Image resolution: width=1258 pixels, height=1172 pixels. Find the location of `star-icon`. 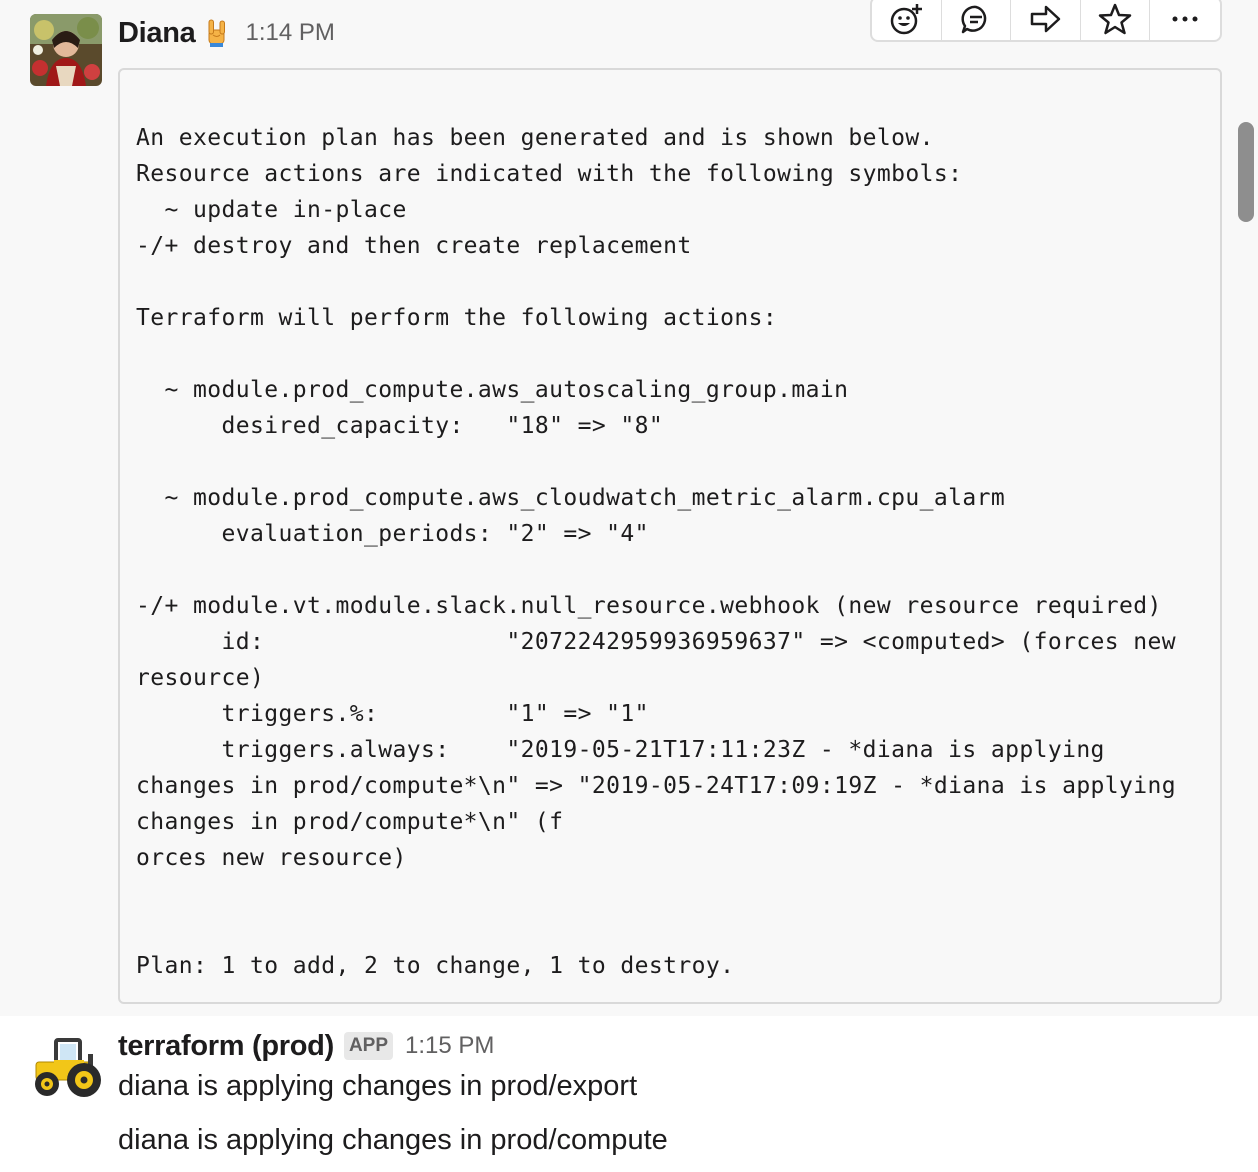

star-icon is located at coordinates (1115, 19).